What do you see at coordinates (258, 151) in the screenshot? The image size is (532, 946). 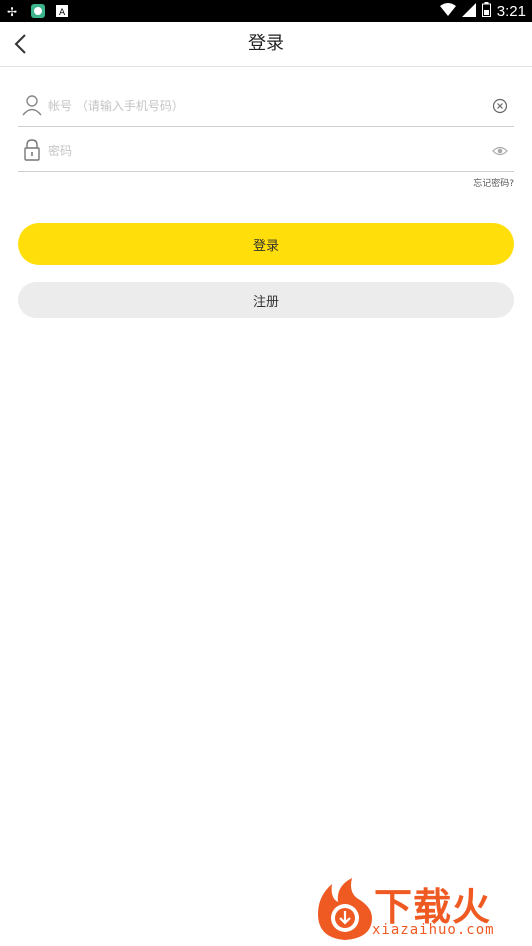 I see `password-input` at bounding box center [258, 151].